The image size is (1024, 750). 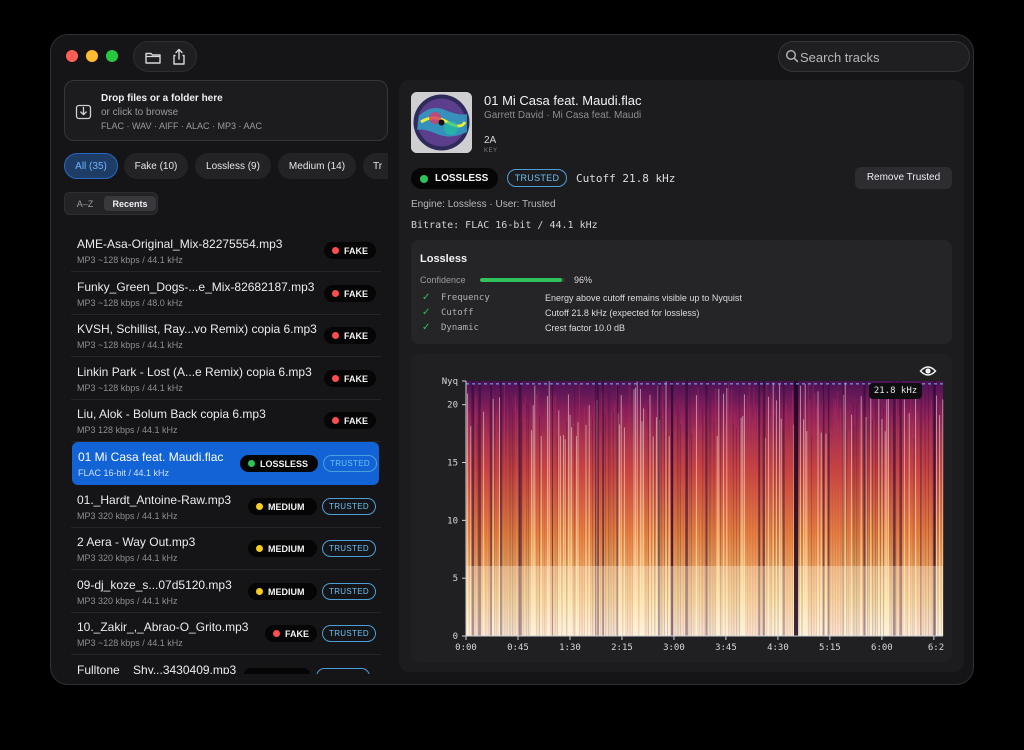 What do you see at coordinates (928, 371) in the screenshot?
I see `eye-icon` at bounding box center [928, 371].